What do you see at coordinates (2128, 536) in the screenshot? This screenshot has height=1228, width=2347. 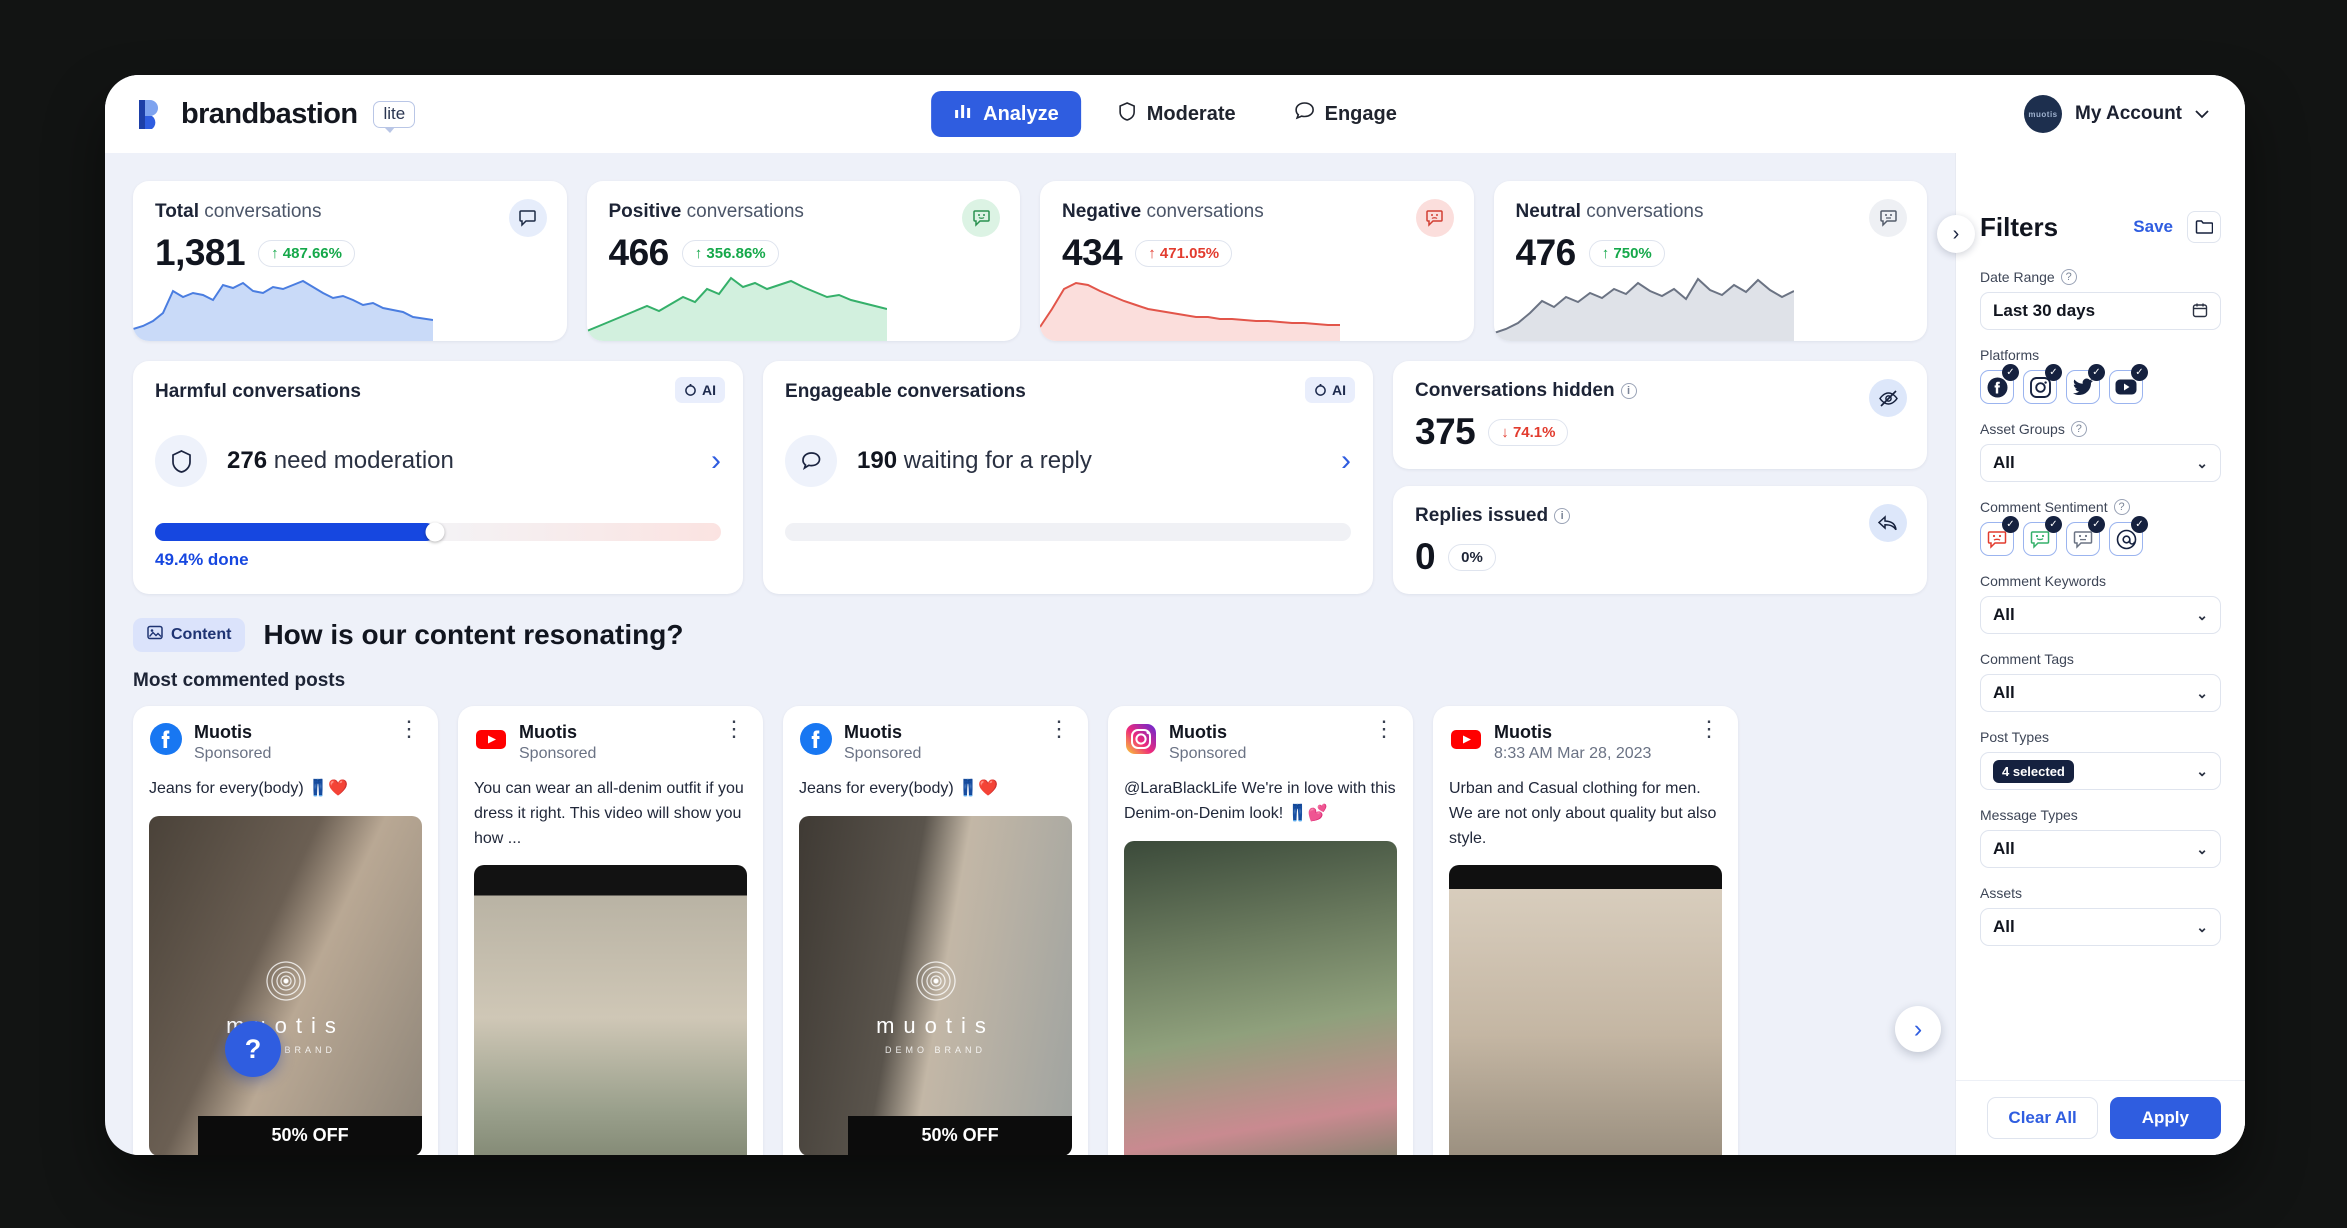 I see `sentiment-mention-toggle: ✓` at bounding box center [2128, 536].